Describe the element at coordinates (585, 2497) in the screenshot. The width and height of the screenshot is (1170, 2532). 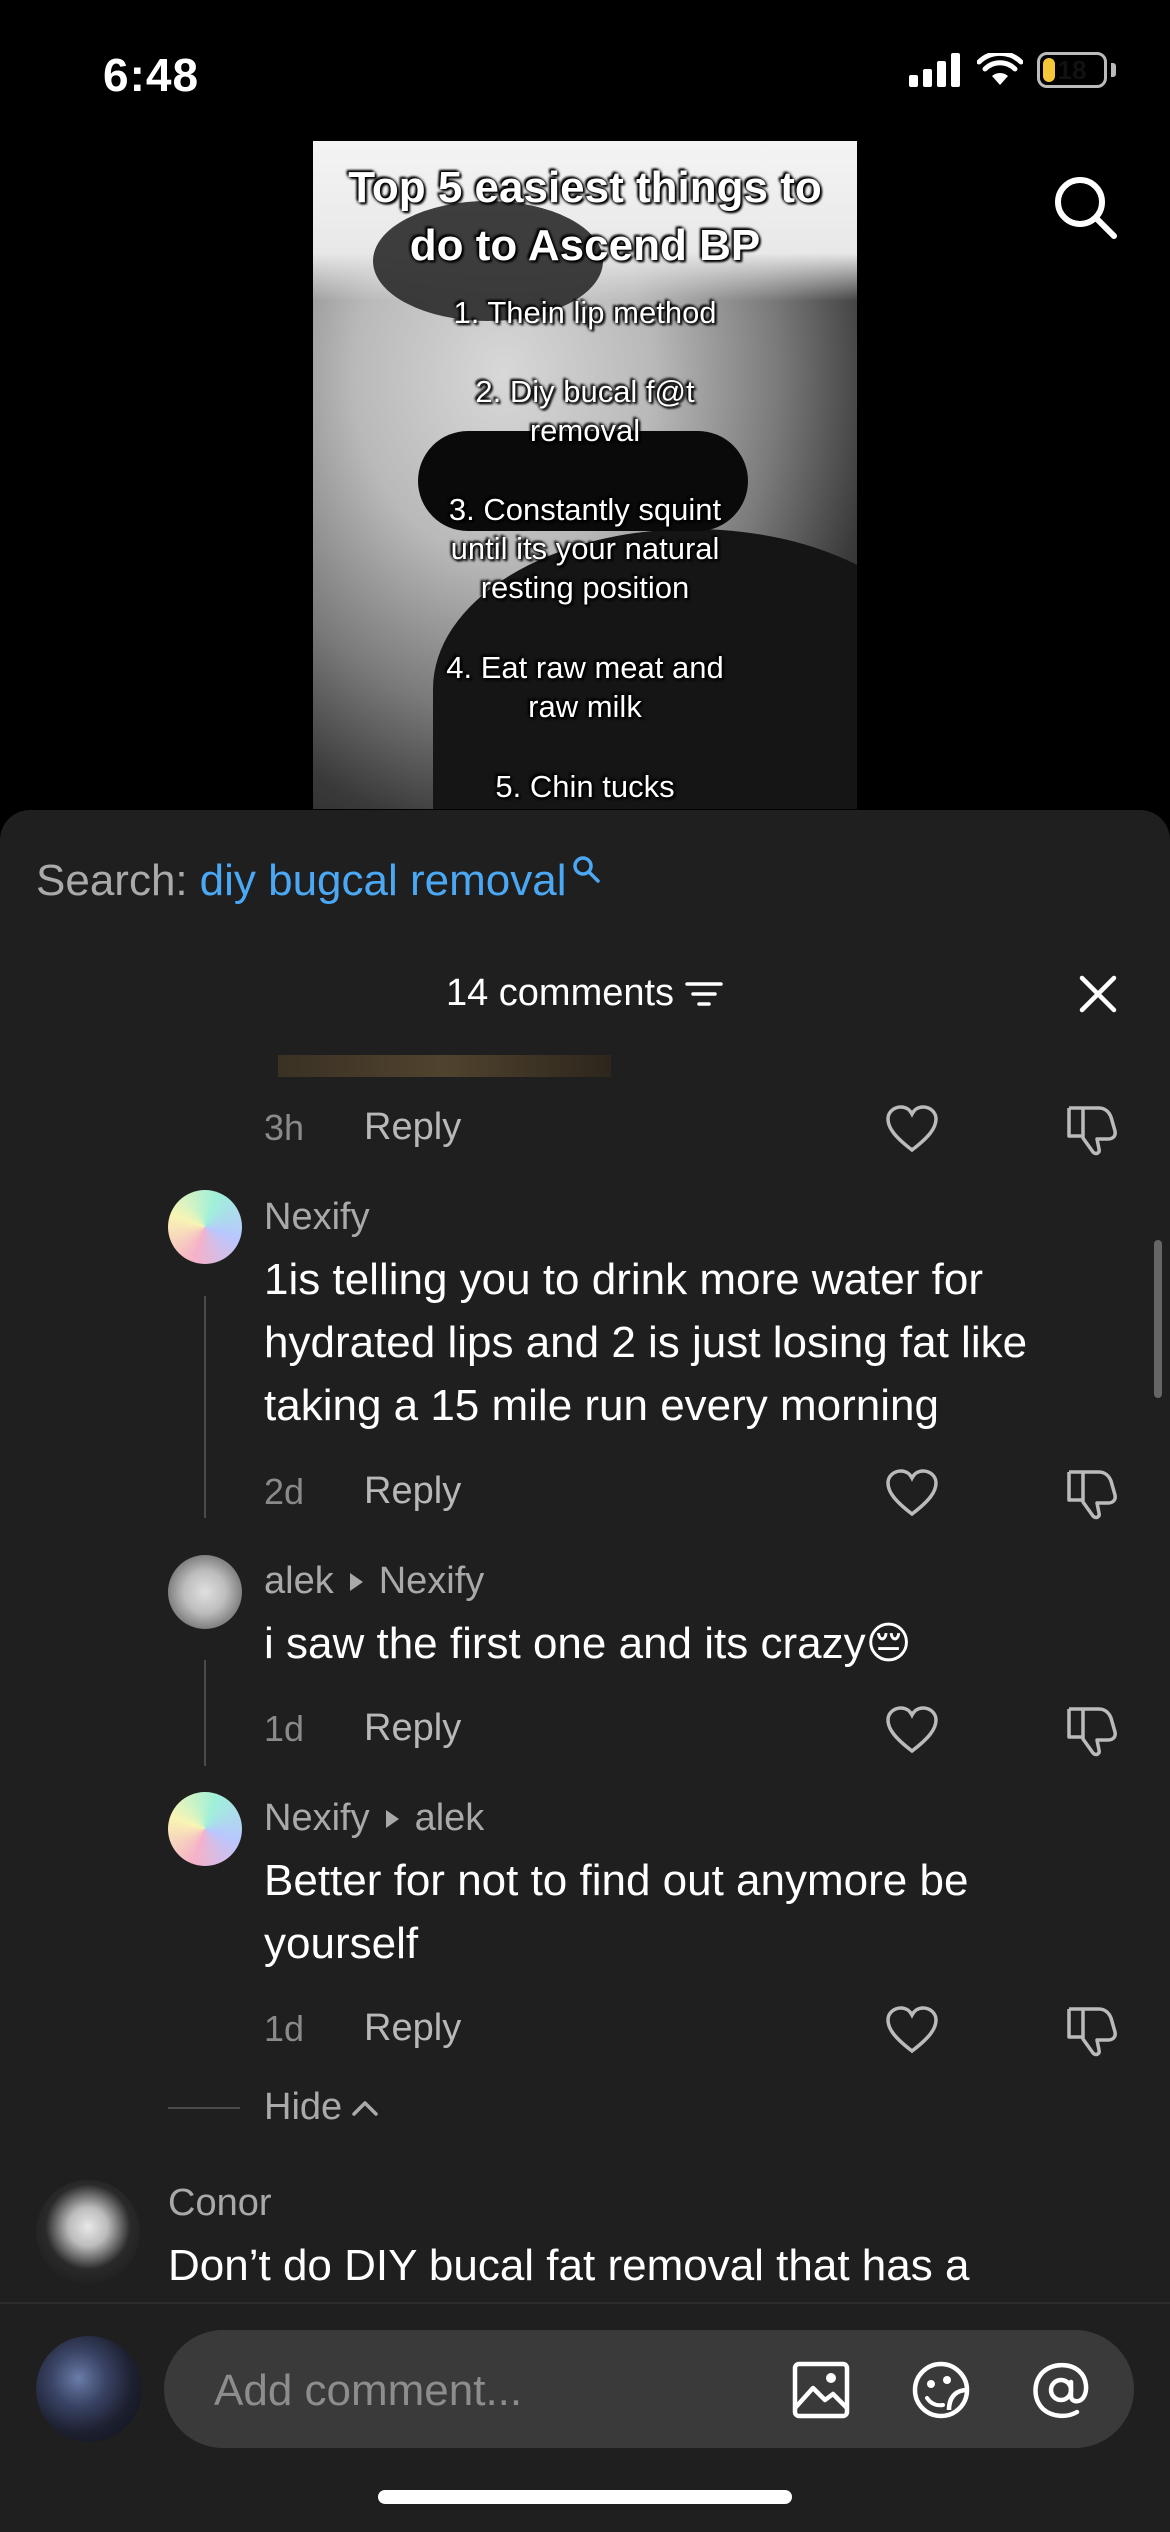
I see `home-indicator` at that location.